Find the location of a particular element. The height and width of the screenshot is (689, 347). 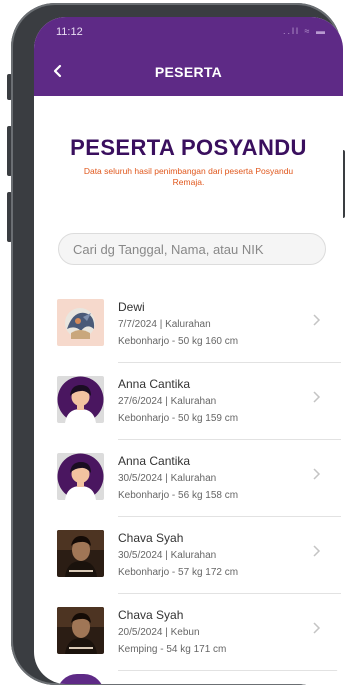

page-title: PESERTA POSYANDU is located at coordinates (188, 147).